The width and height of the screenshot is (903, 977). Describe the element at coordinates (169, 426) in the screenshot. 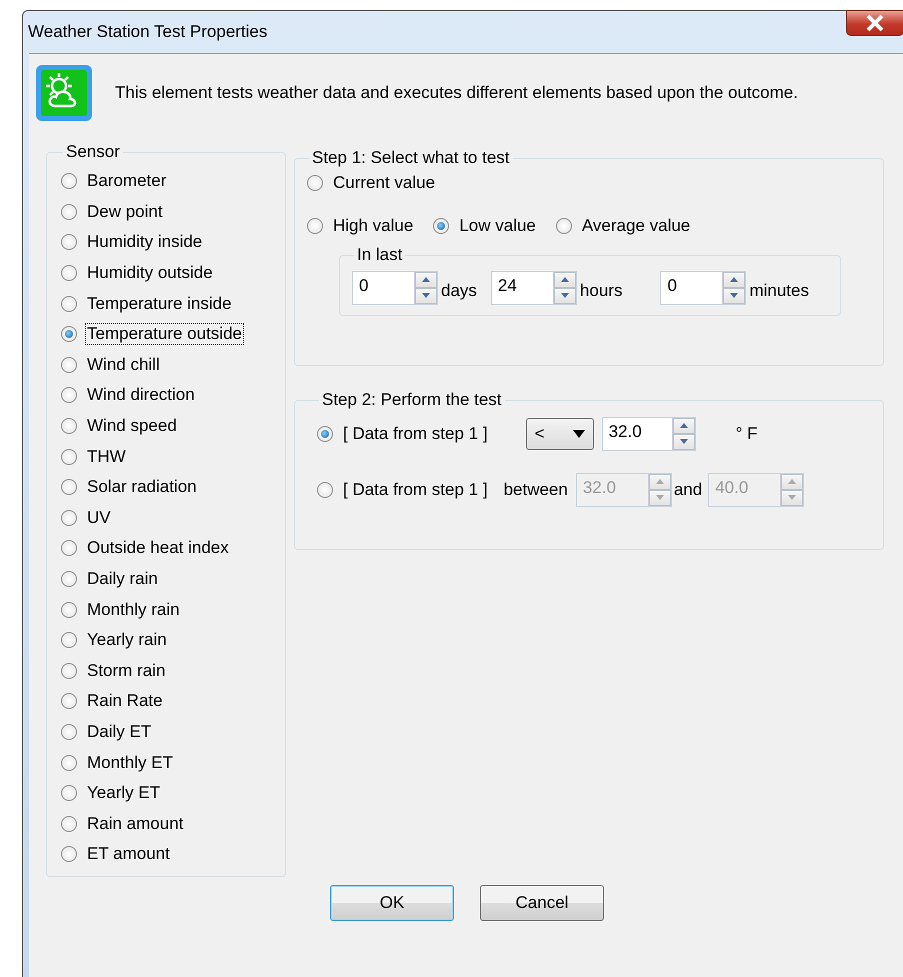

I see `sensor-option: Wind speed` at that location.